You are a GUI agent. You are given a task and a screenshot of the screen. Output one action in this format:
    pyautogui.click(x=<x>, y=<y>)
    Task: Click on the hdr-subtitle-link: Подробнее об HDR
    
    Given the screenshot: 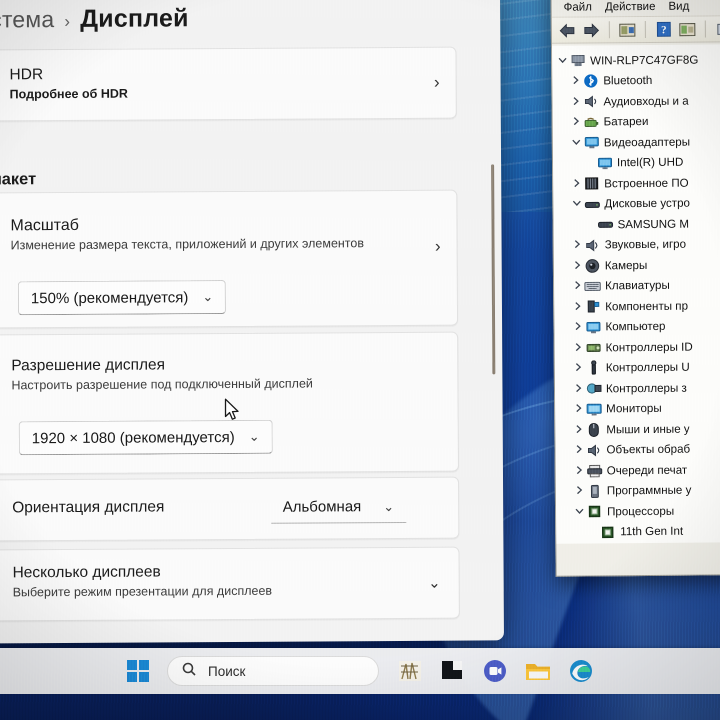 What is the action you would take?
    pyautogui.click(x=69, y=94)
    